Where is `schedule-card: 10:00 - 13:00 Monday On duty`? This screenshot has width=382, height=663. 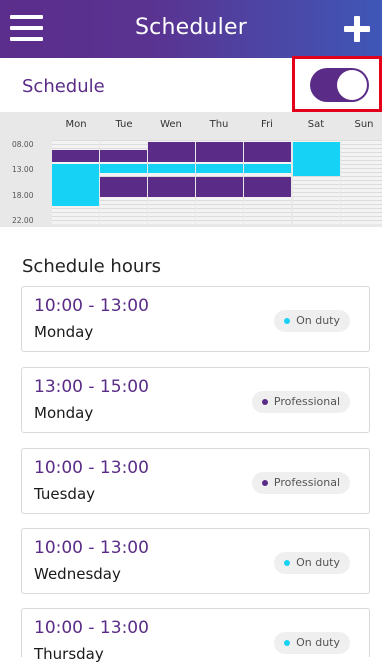 schedule-card: 10:00 - 13:00 Monday On duty is located at coordinates (195, 319).